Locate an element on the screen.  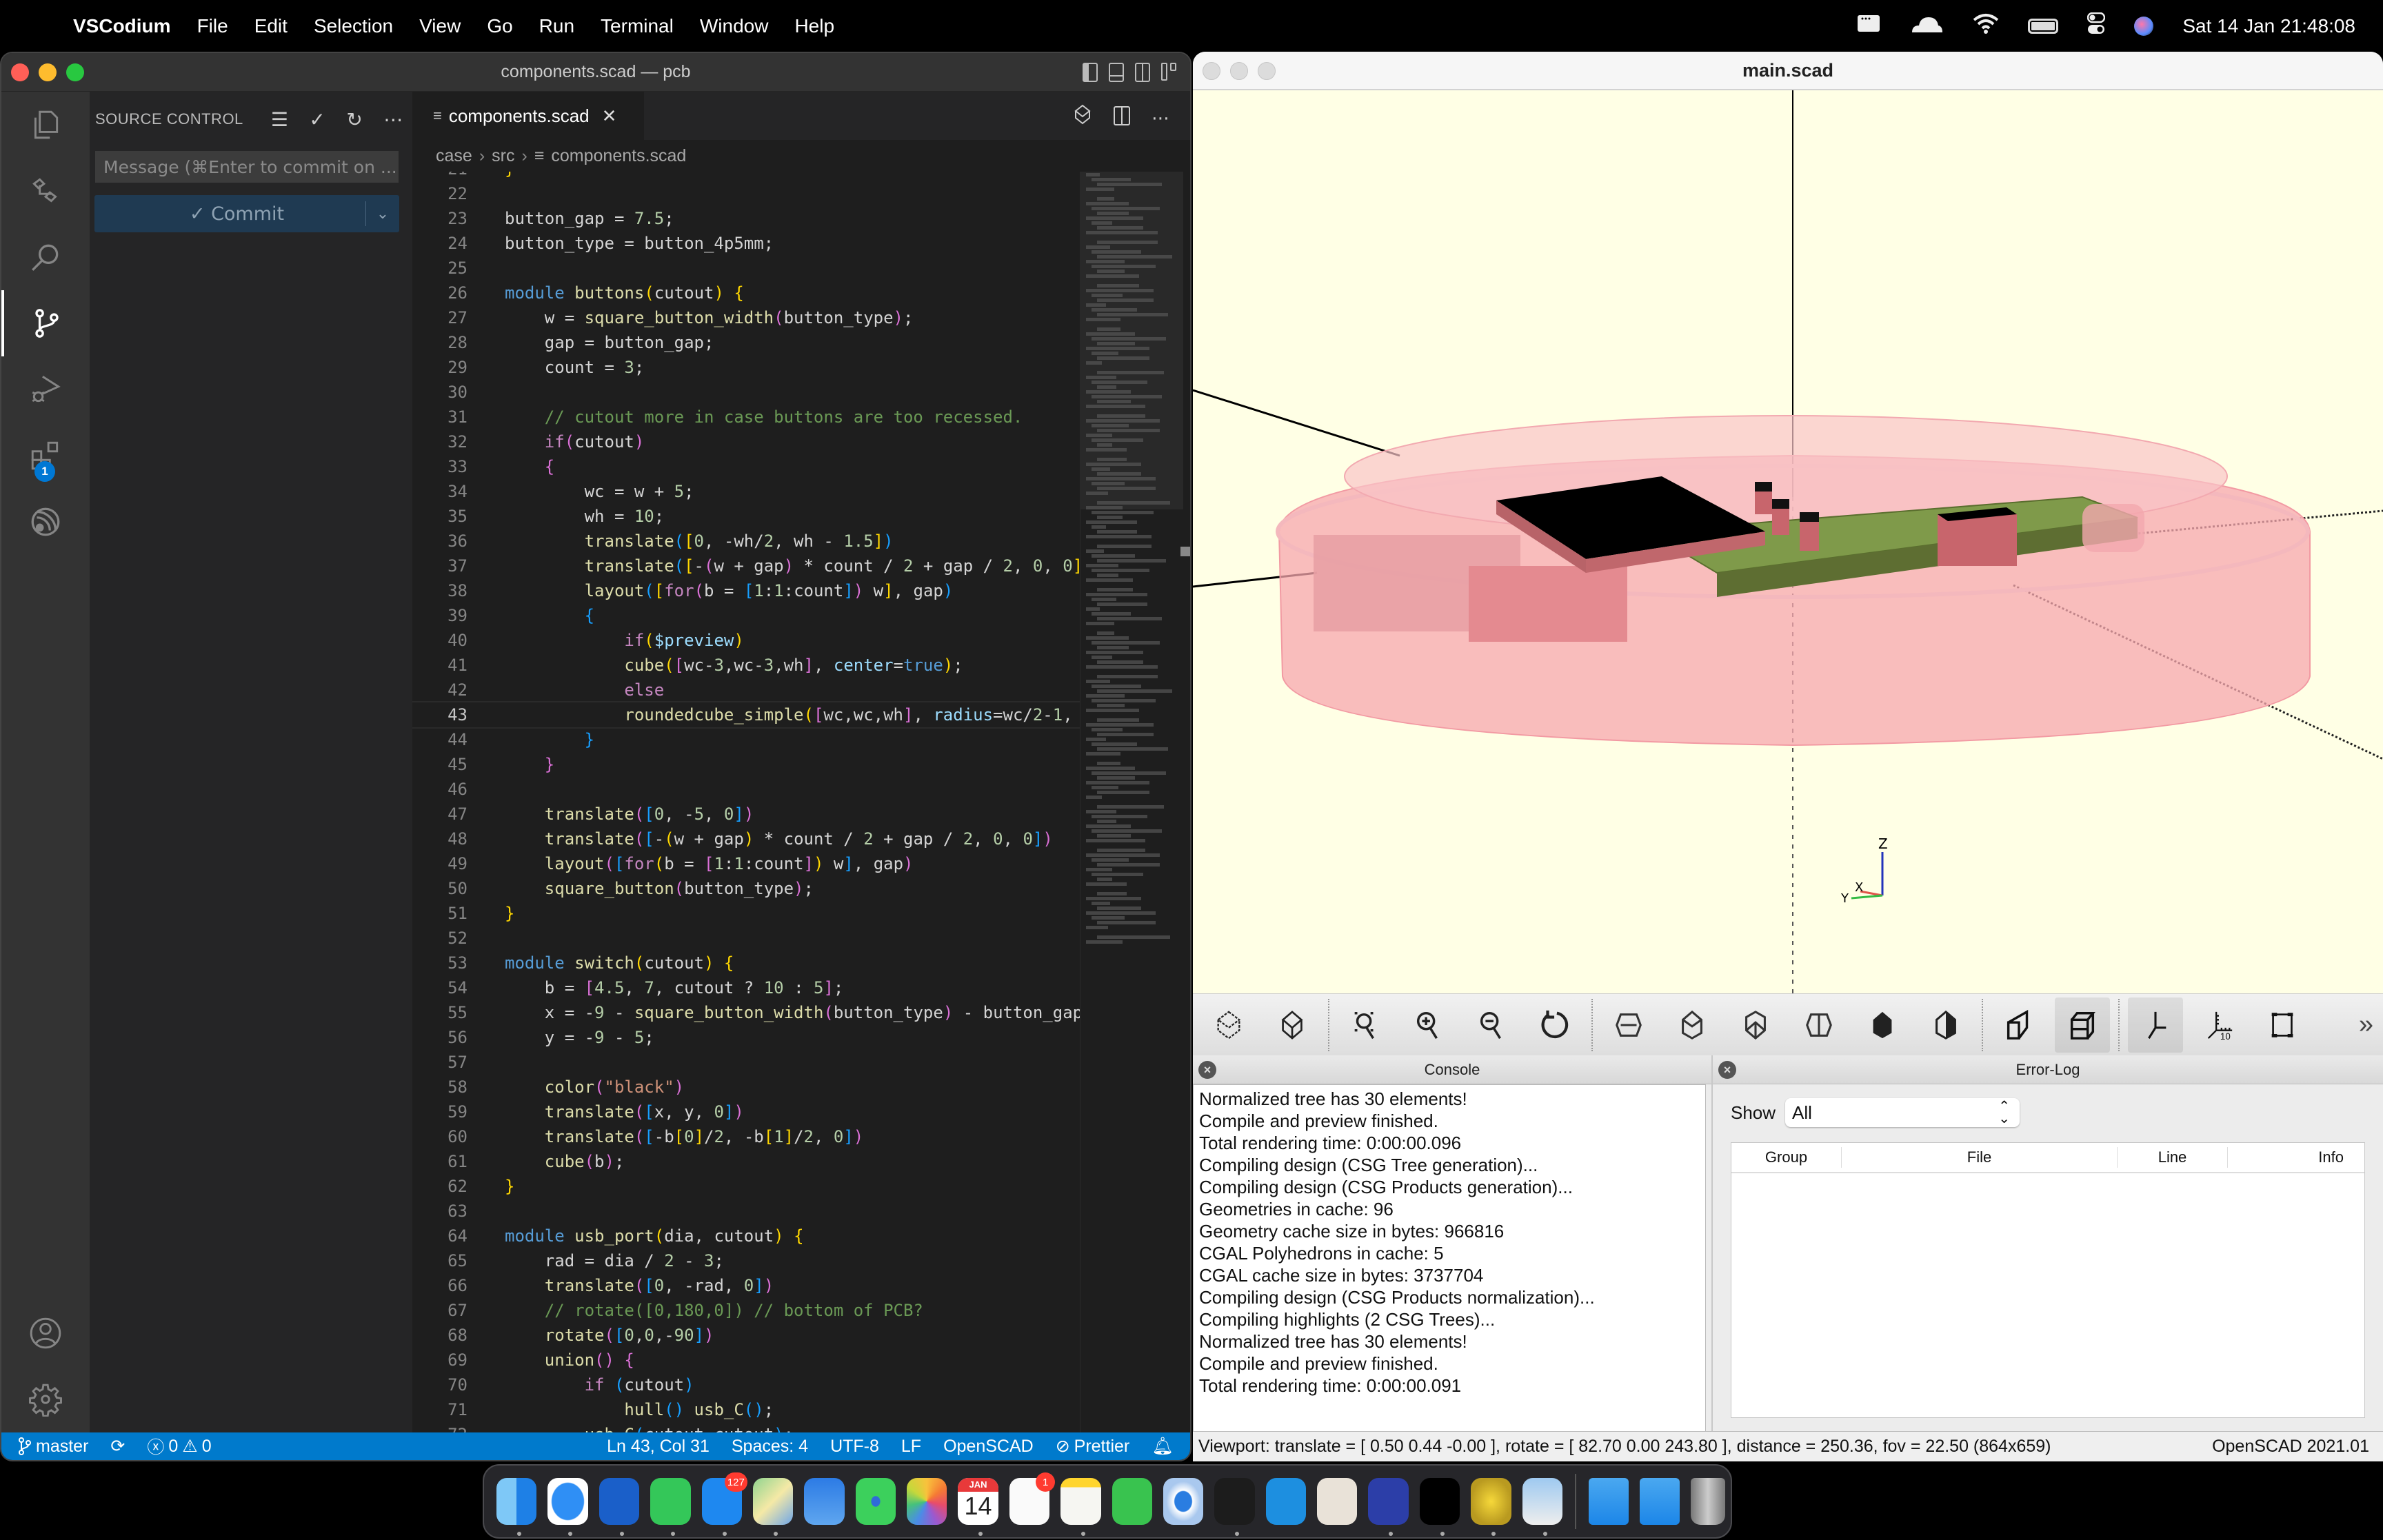
dock-app-maps is located at coordinates (773, 1507).